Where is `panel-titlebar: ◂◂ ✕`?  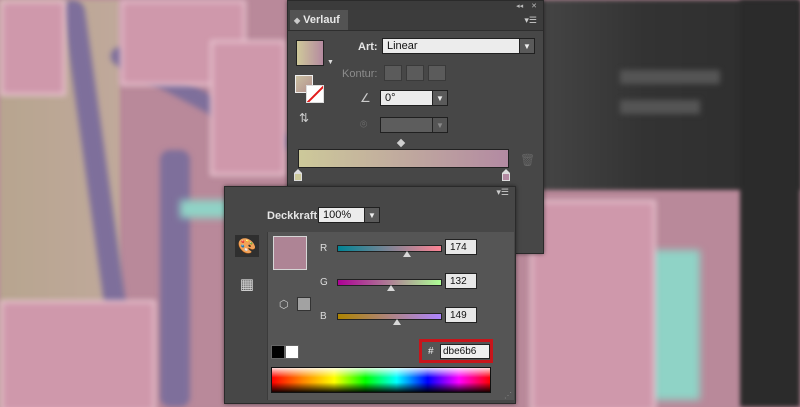
panel-titlebar: ◂◂ ✕ is located at coordinates (415, 5).